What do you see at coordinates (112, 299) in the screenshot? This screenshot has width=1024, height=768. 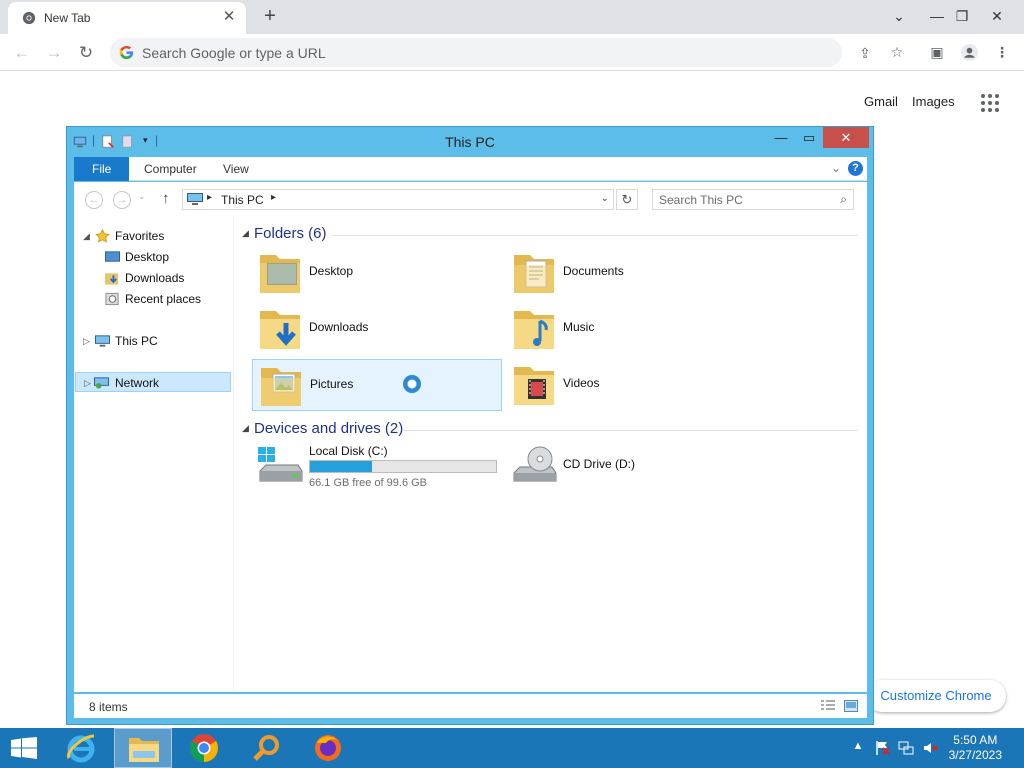 I see `recent-places-icon` at bounding box center [112, 299].